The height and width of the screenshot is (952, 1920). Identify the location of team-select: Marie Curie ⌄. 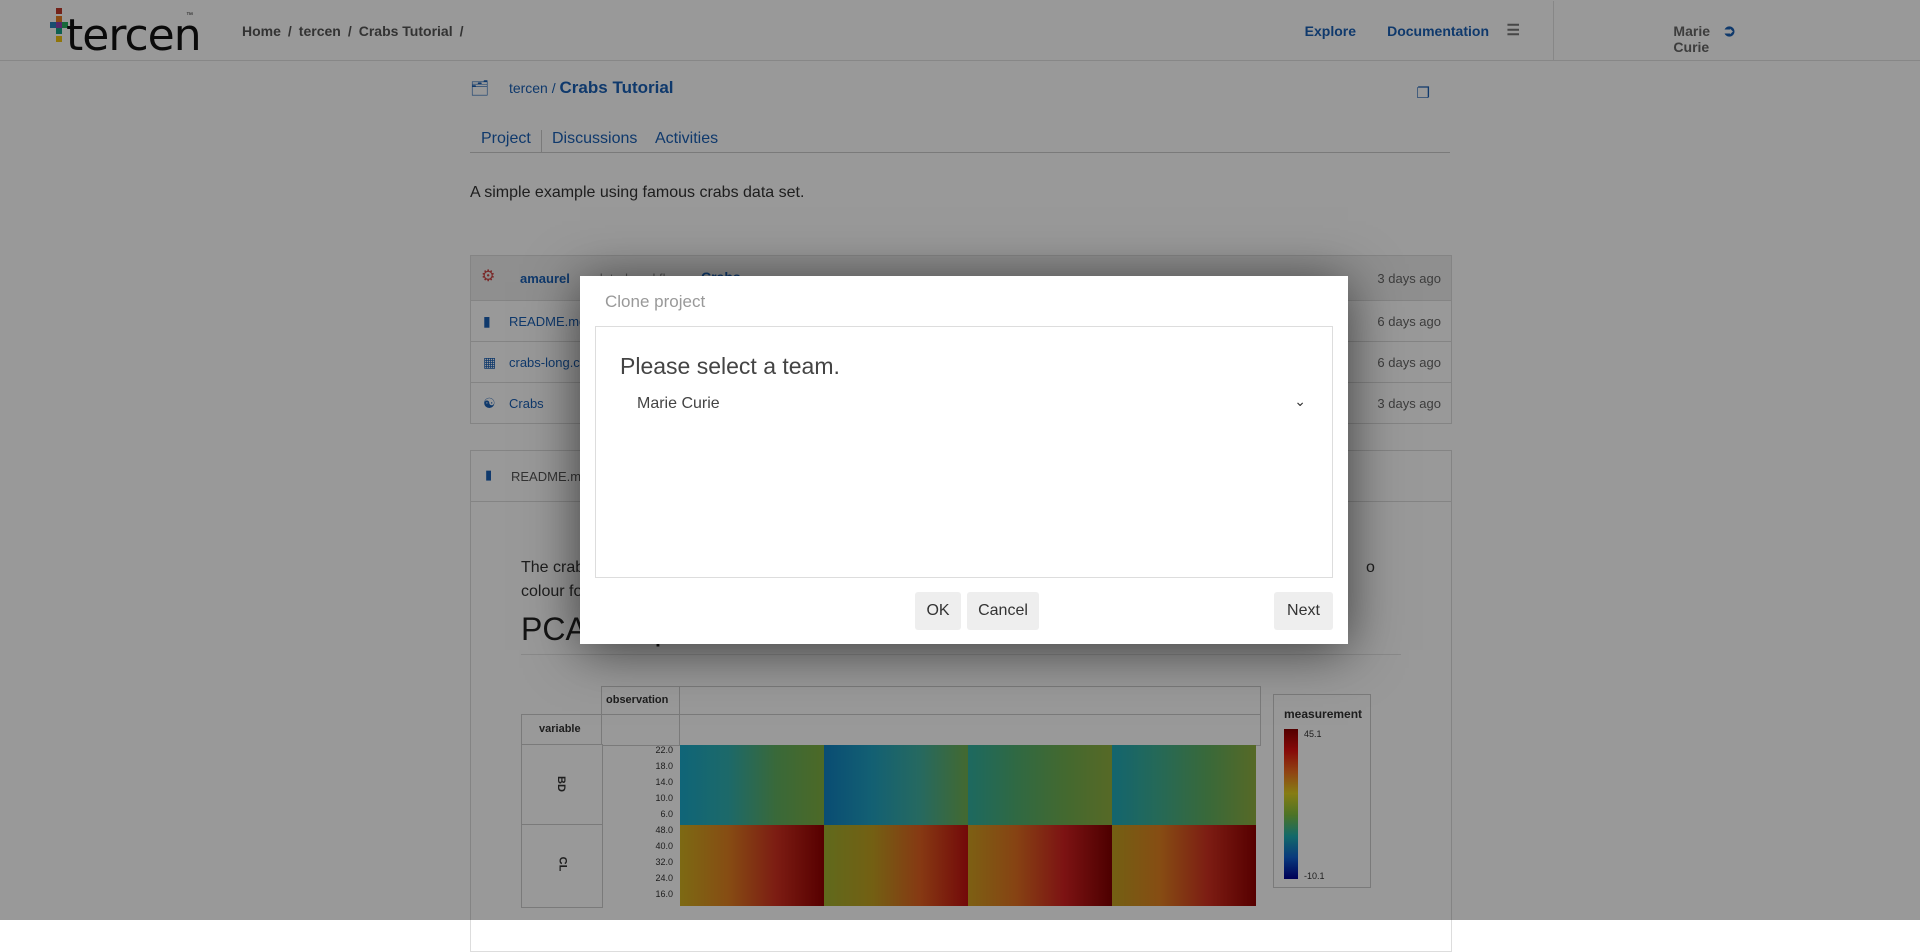
(970, 404).